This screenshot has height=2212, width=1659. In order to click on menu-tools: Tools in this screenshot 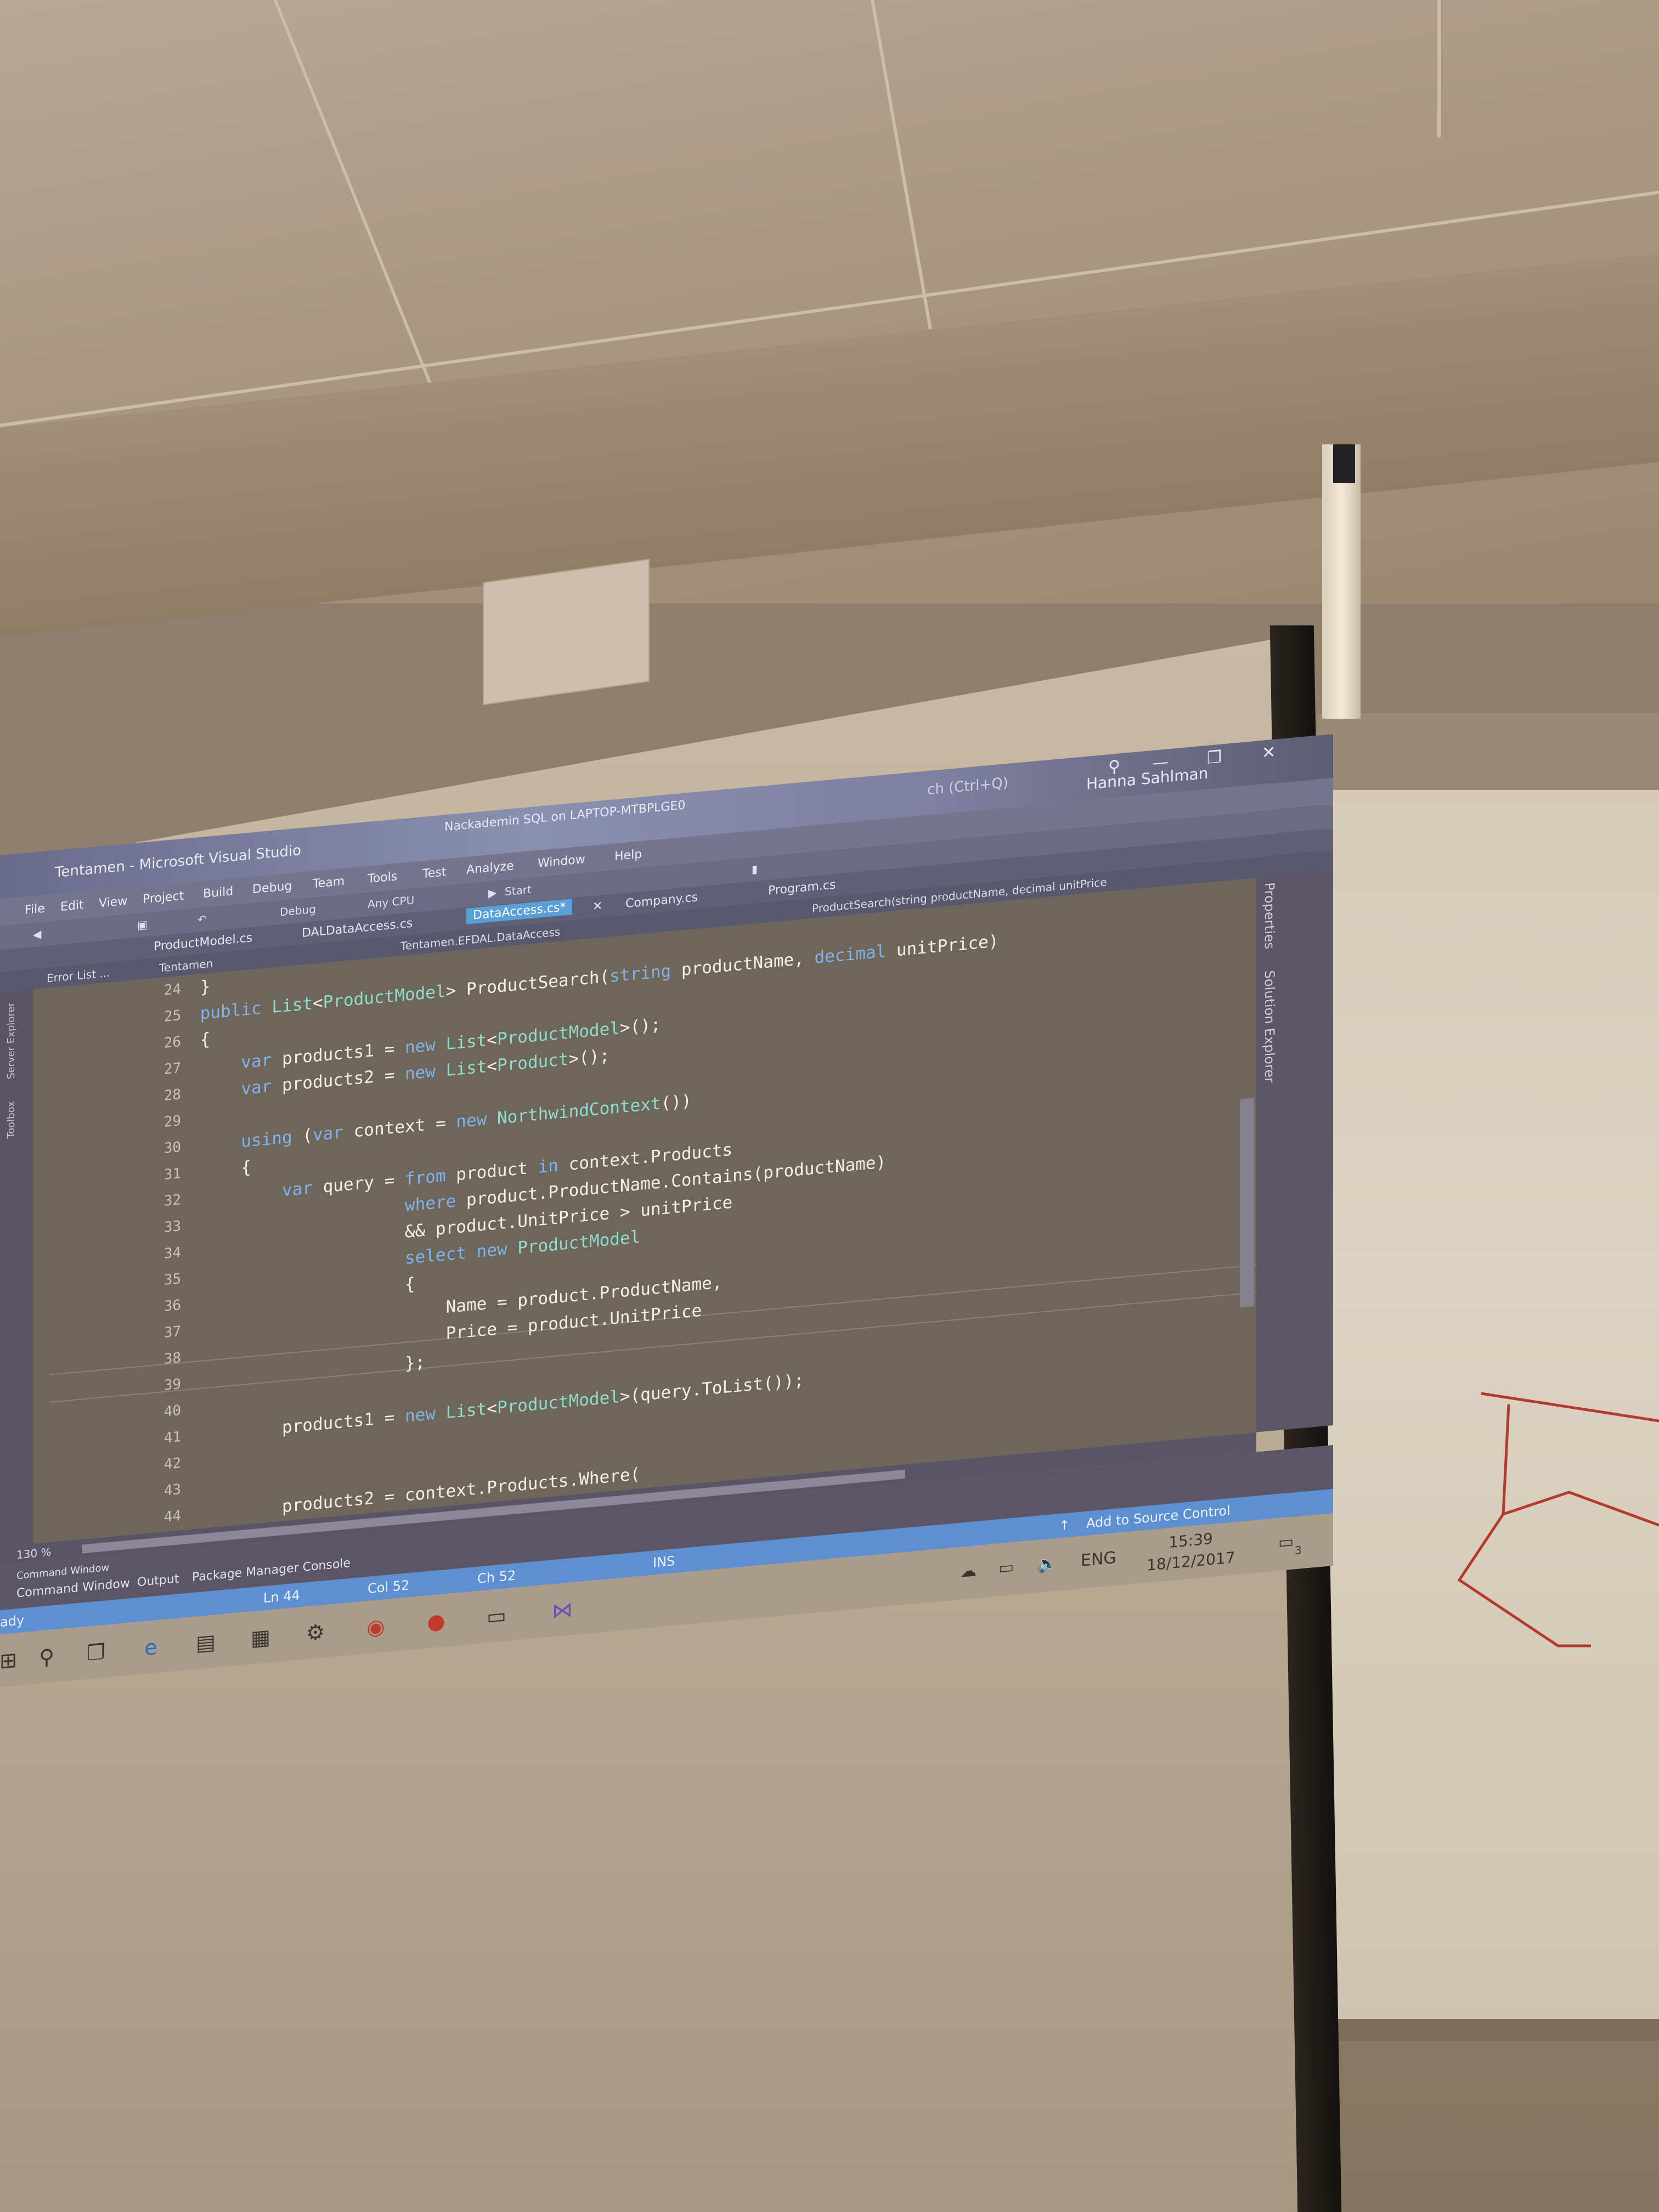, I will do `click(382, 878)`.